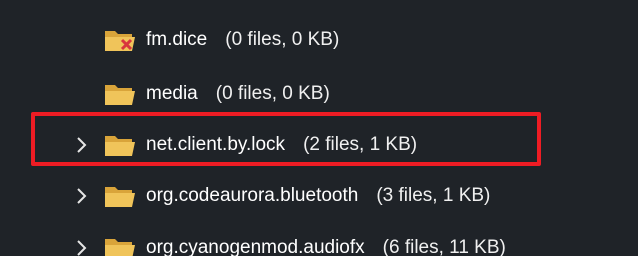 The image size is (638, 256). I want to click on item-name: fm.dice, so click(177, 39).